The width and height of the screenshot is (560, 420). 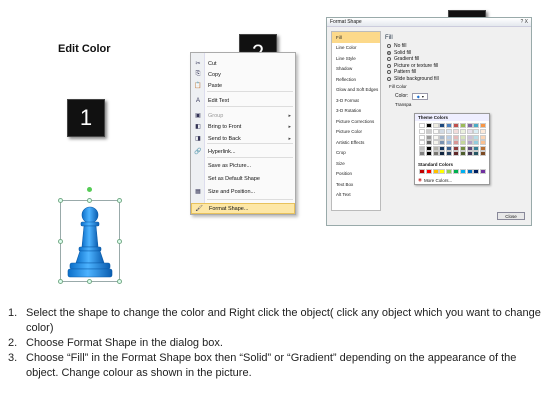 What do you see at coordinates (356, 48) in the screenshot?
I see `category-line-color: Line Color` at bounding box center [356, 48].